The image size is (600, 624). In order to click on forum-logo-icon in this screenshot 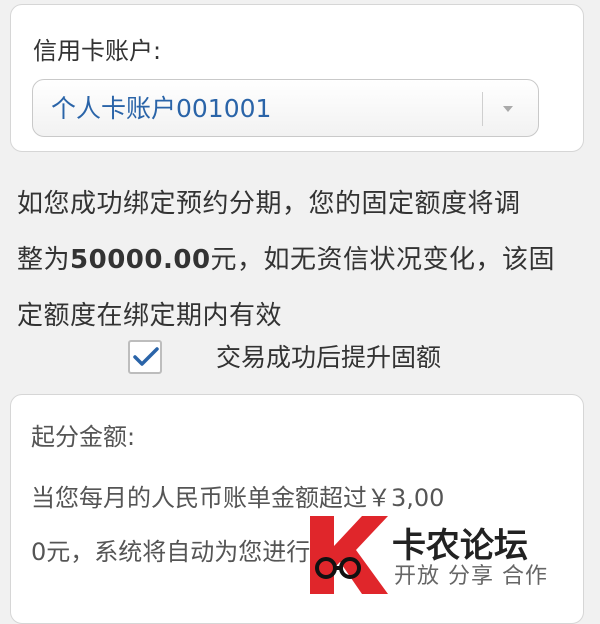, I will do `click(349, 555)`.